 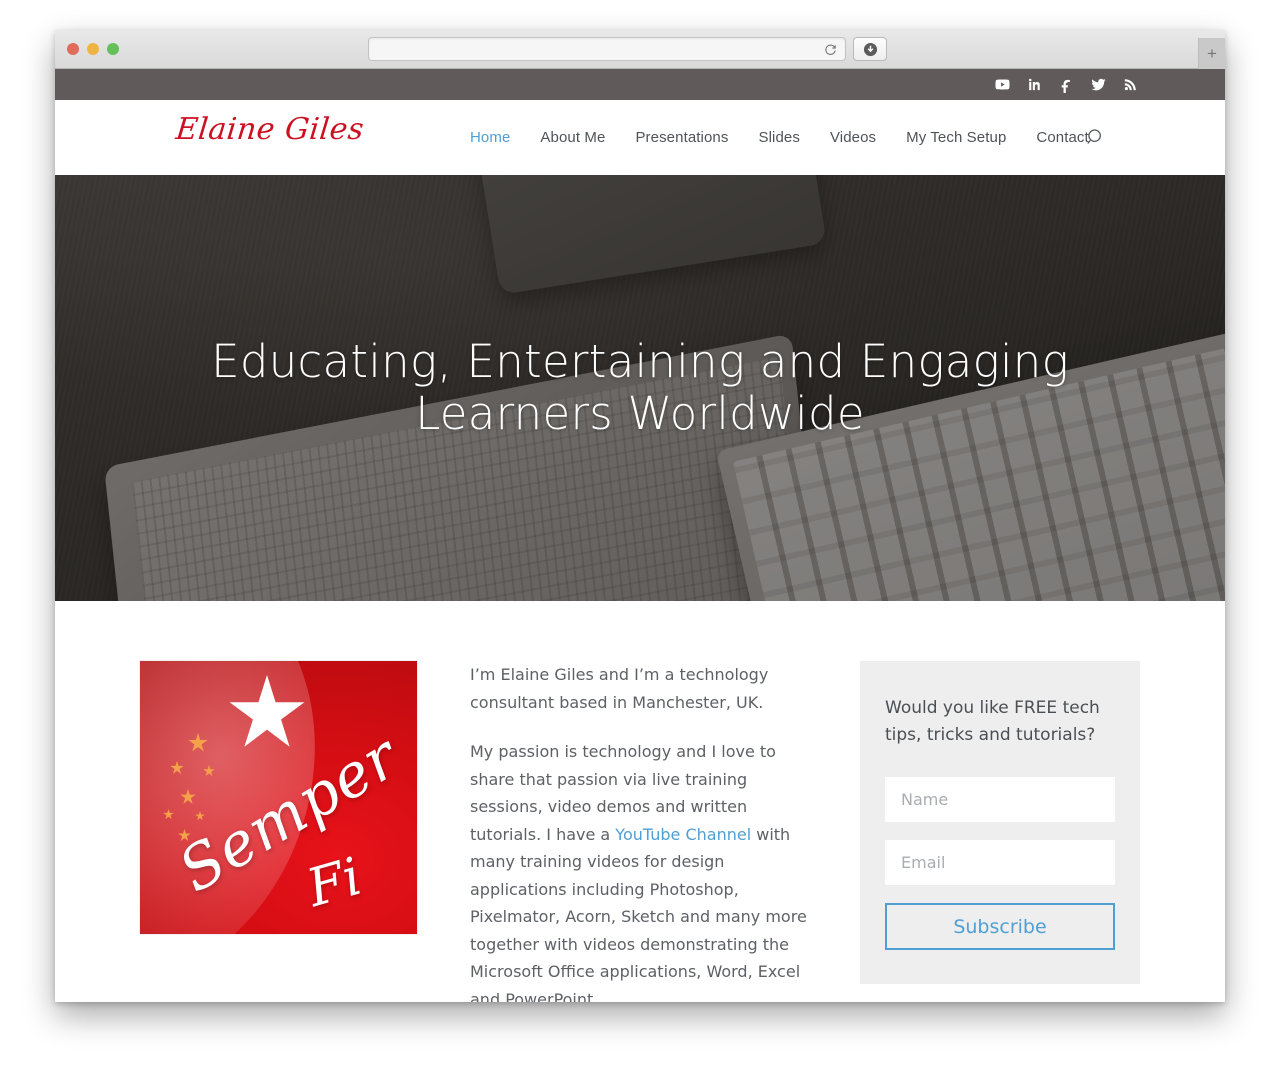 What do you see at coordinates (640, 84) in the screenshot?
I see `social-bar` at bounding box center [640, 84].